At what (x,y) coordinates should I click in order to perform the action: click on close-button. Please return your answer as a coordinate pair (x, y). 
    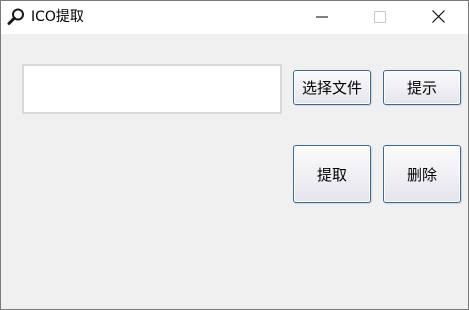
    Looking at the image, I should click on (438, 17).